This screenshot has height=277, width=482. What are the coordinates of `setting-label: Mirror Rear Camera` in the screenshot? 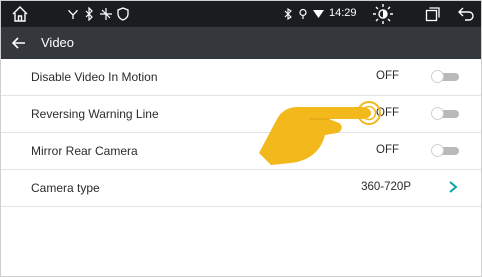 It's located at (84, 151).